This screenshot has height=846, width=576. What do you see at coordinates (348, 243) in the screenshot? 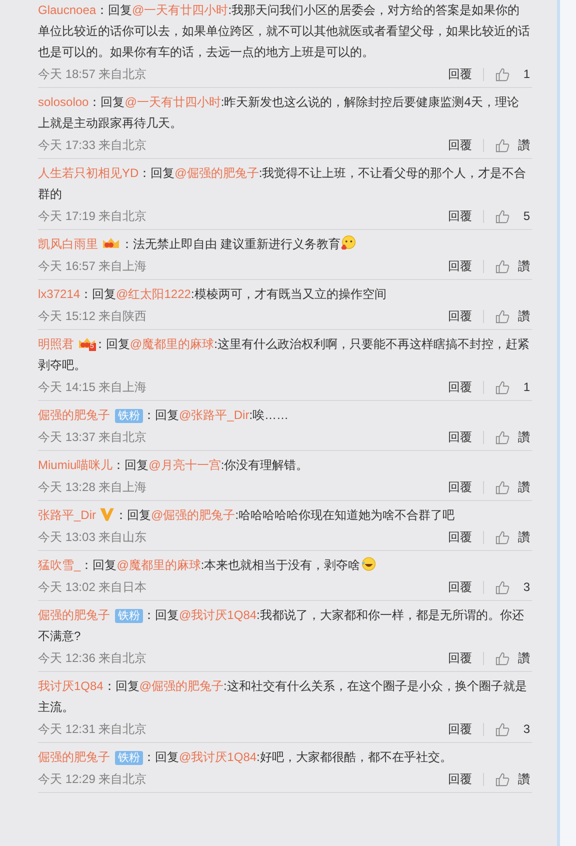
I see `smiley-icon` at bounding box center [348, 243].